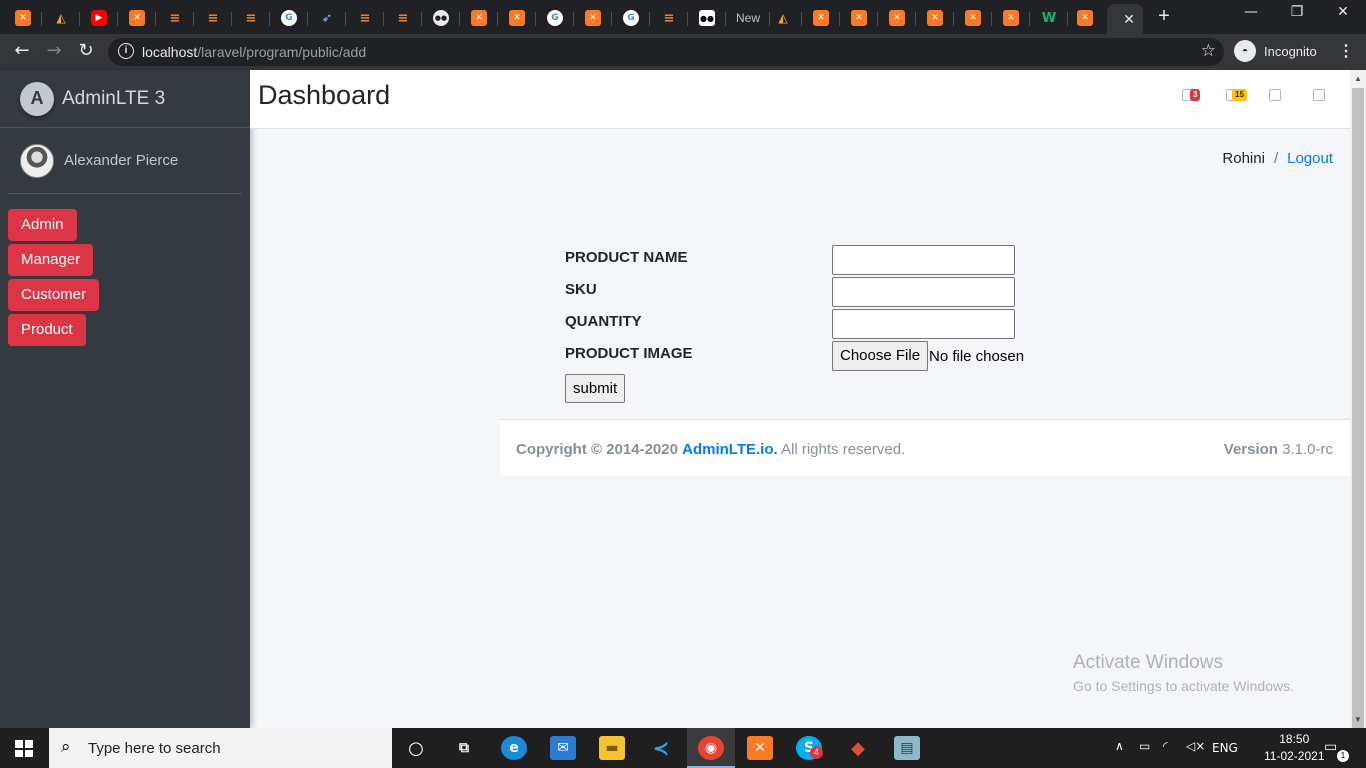 This screenshot has width=1366, height=768. I want to click on task-view-icon: ⧉, so click(464, 748).